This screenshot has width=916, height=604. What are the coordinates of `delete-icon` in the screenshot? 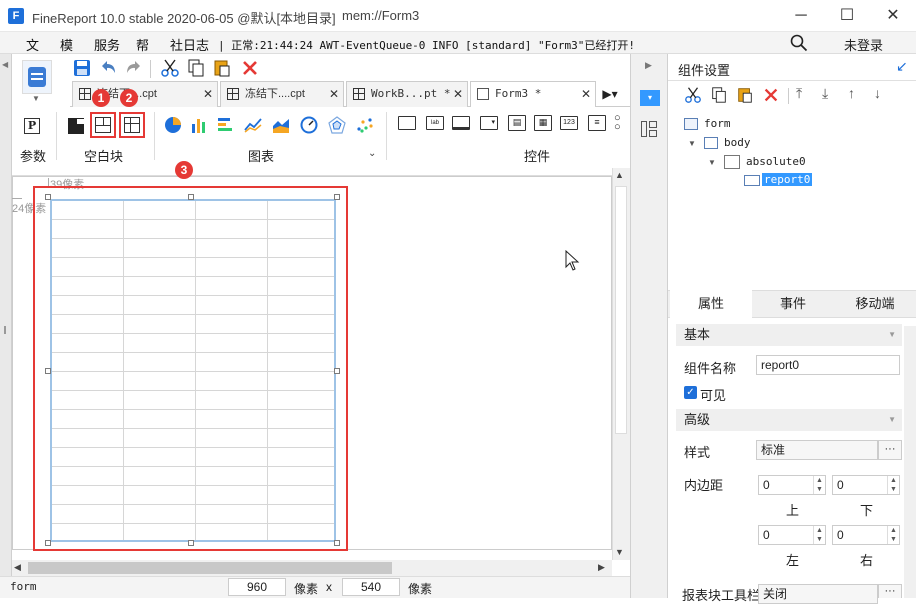 It's located at (771, 95).